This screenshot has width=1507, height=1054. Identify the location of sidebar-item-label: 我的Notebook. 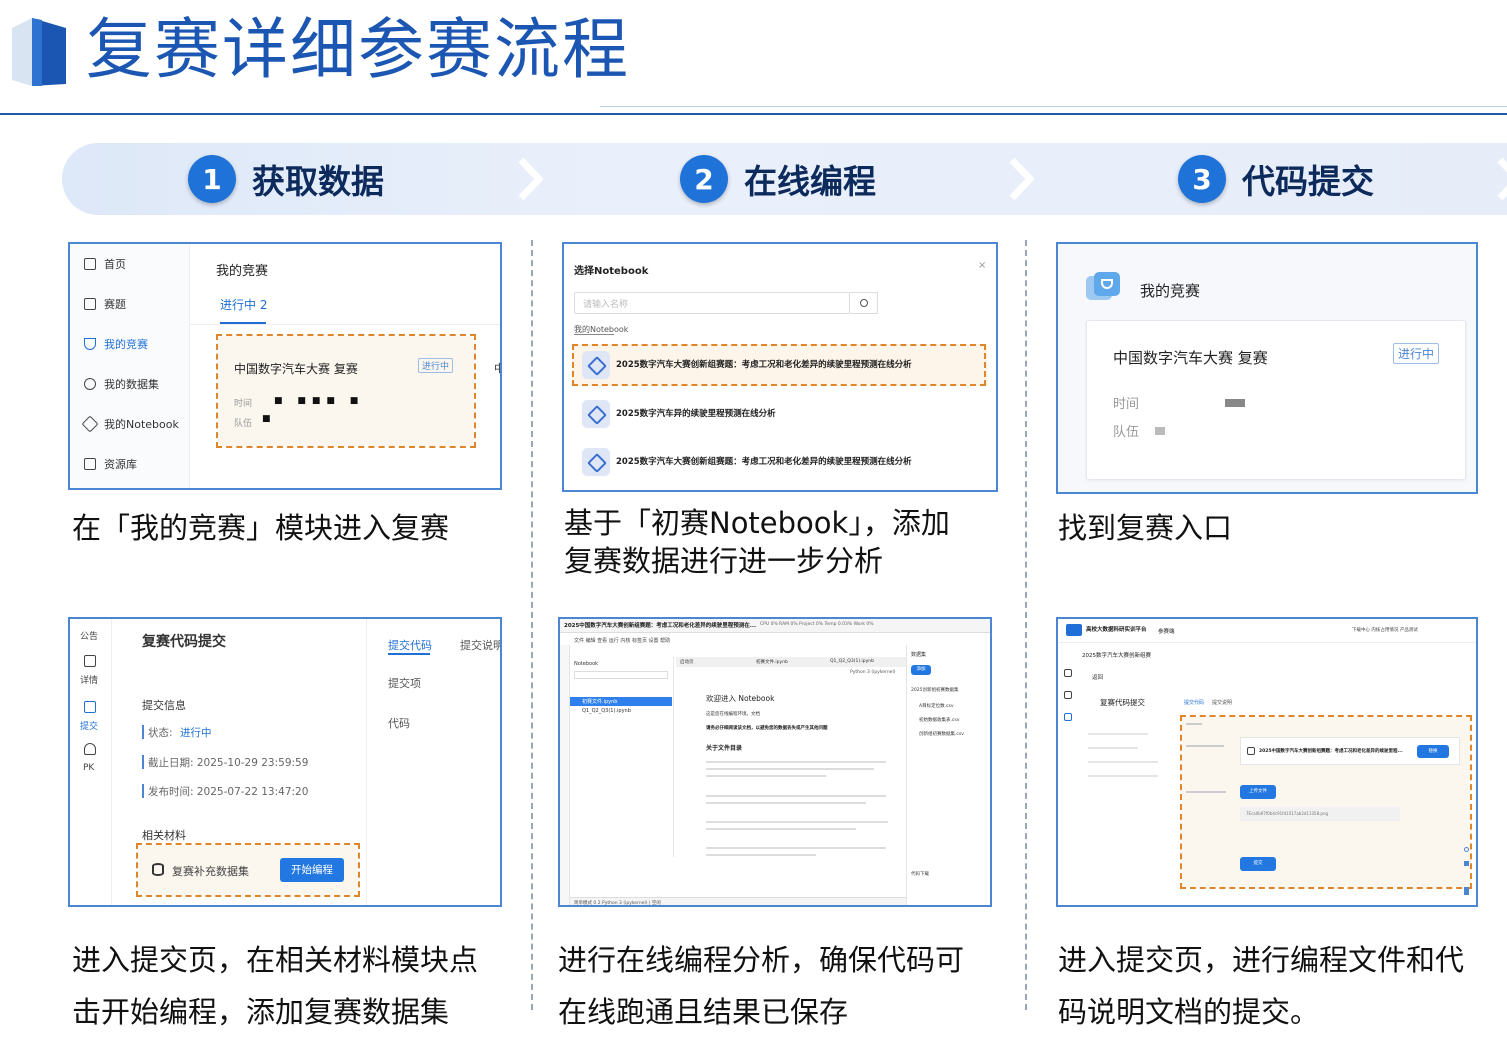
(141, 424).